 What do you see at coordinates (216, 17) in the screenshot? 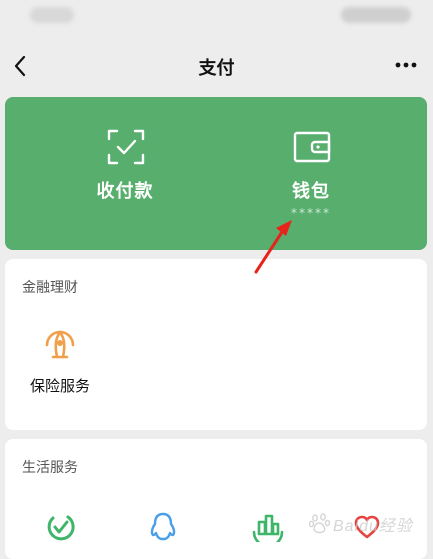
I see `status-bar` at bounding box center [216, 17].